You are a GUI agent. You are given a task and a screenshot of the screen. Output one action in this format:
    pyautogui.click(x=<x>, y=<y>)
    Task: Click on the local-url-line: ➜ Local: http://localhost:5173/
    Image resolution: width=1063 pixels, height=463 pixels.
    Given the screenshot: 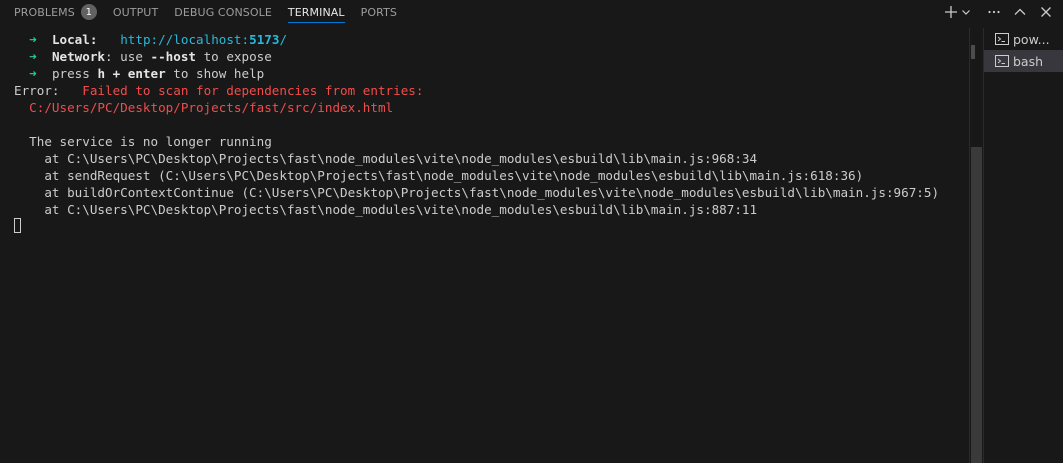 What is the action you would take?
    pyautogui.click(x=158, y=39)
    